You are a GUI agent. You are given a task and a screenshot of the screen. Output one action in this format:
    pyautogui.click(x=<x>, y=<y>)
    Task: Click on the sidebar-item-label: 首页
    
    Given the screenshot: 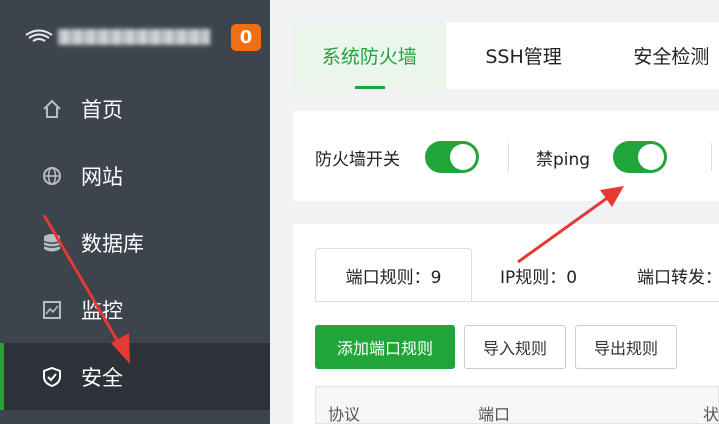 What is the action you would take?
    pyautogui.click(x=102, y=109)
    